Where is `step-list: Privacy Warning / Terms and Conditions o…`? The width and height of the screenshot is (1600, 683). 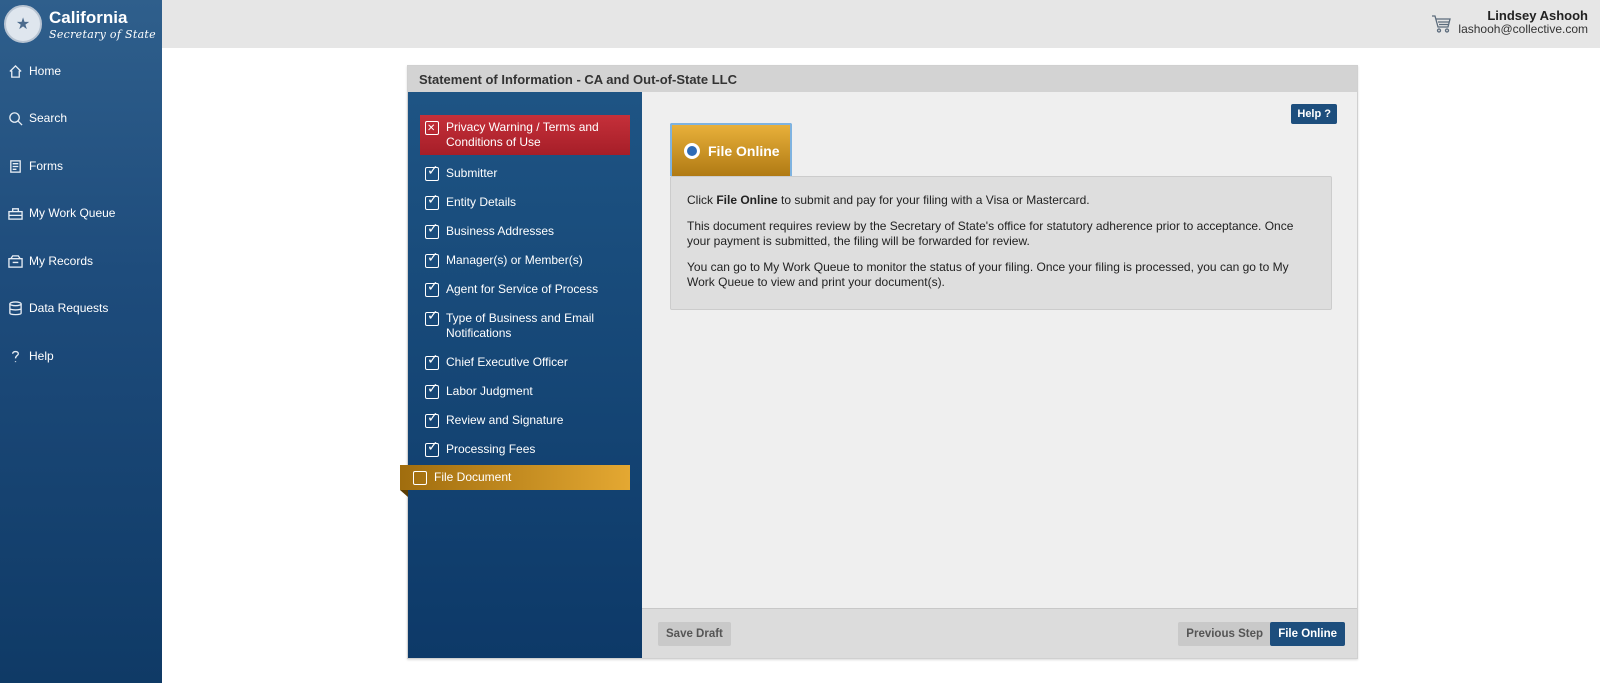 step-list: Privacy Warning / Terms and Conditions o… is located at coordinates (521, 375).